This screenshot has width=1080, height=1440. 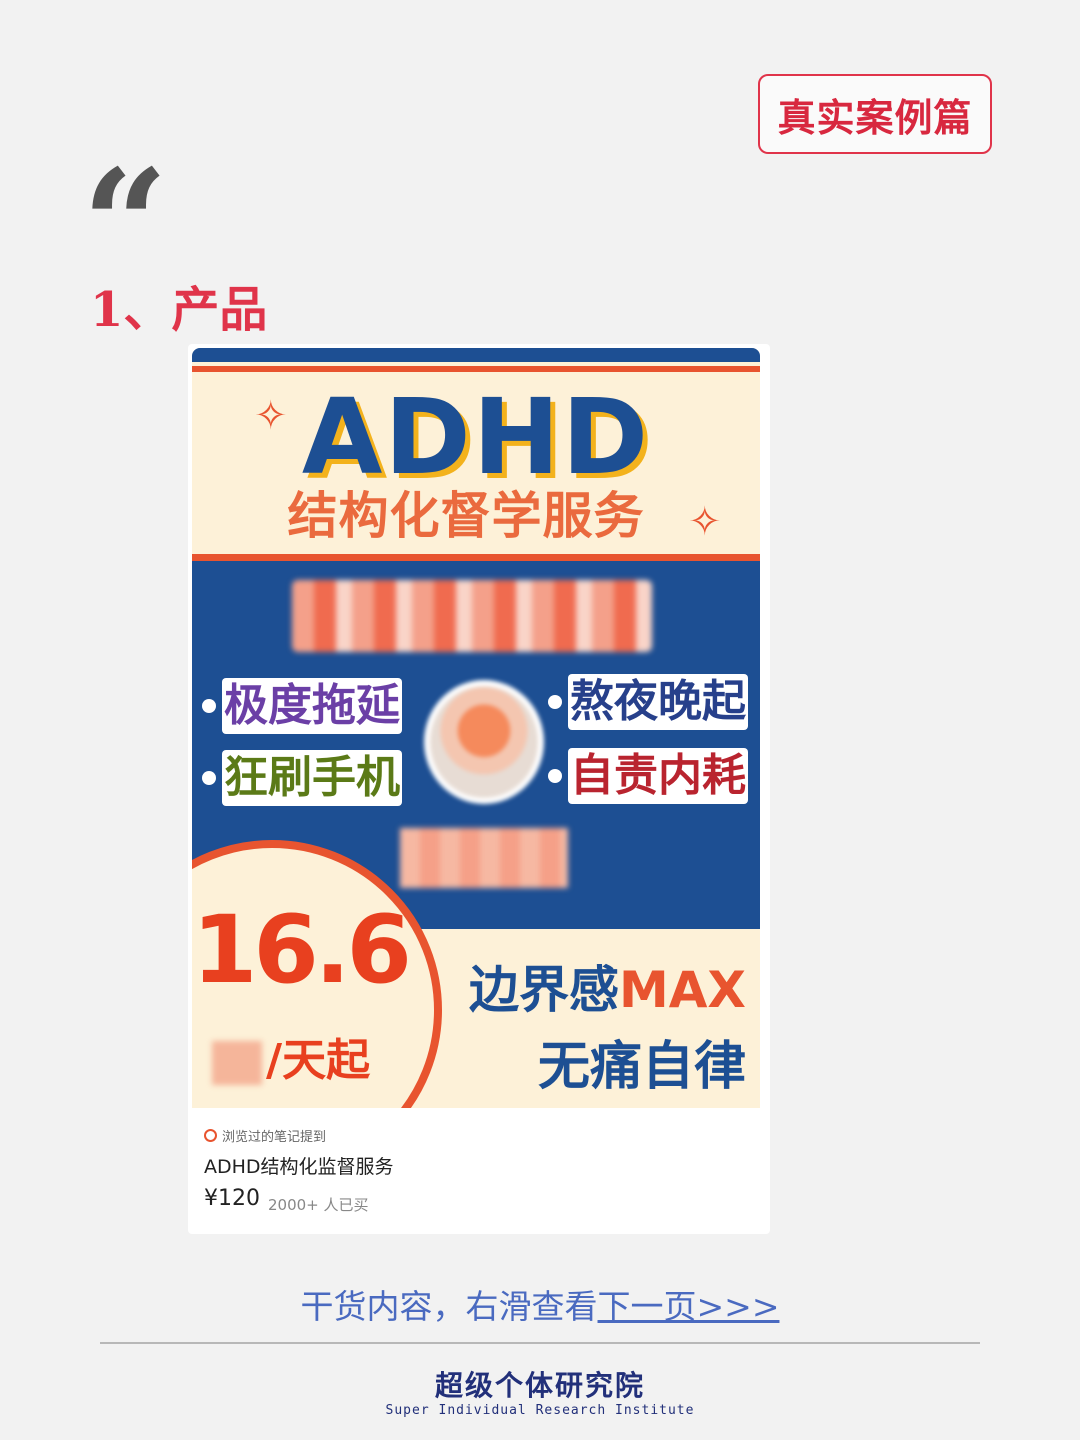 I want to click on card-note: 浏览过的笔记提到, so click(x=265, y=1135).